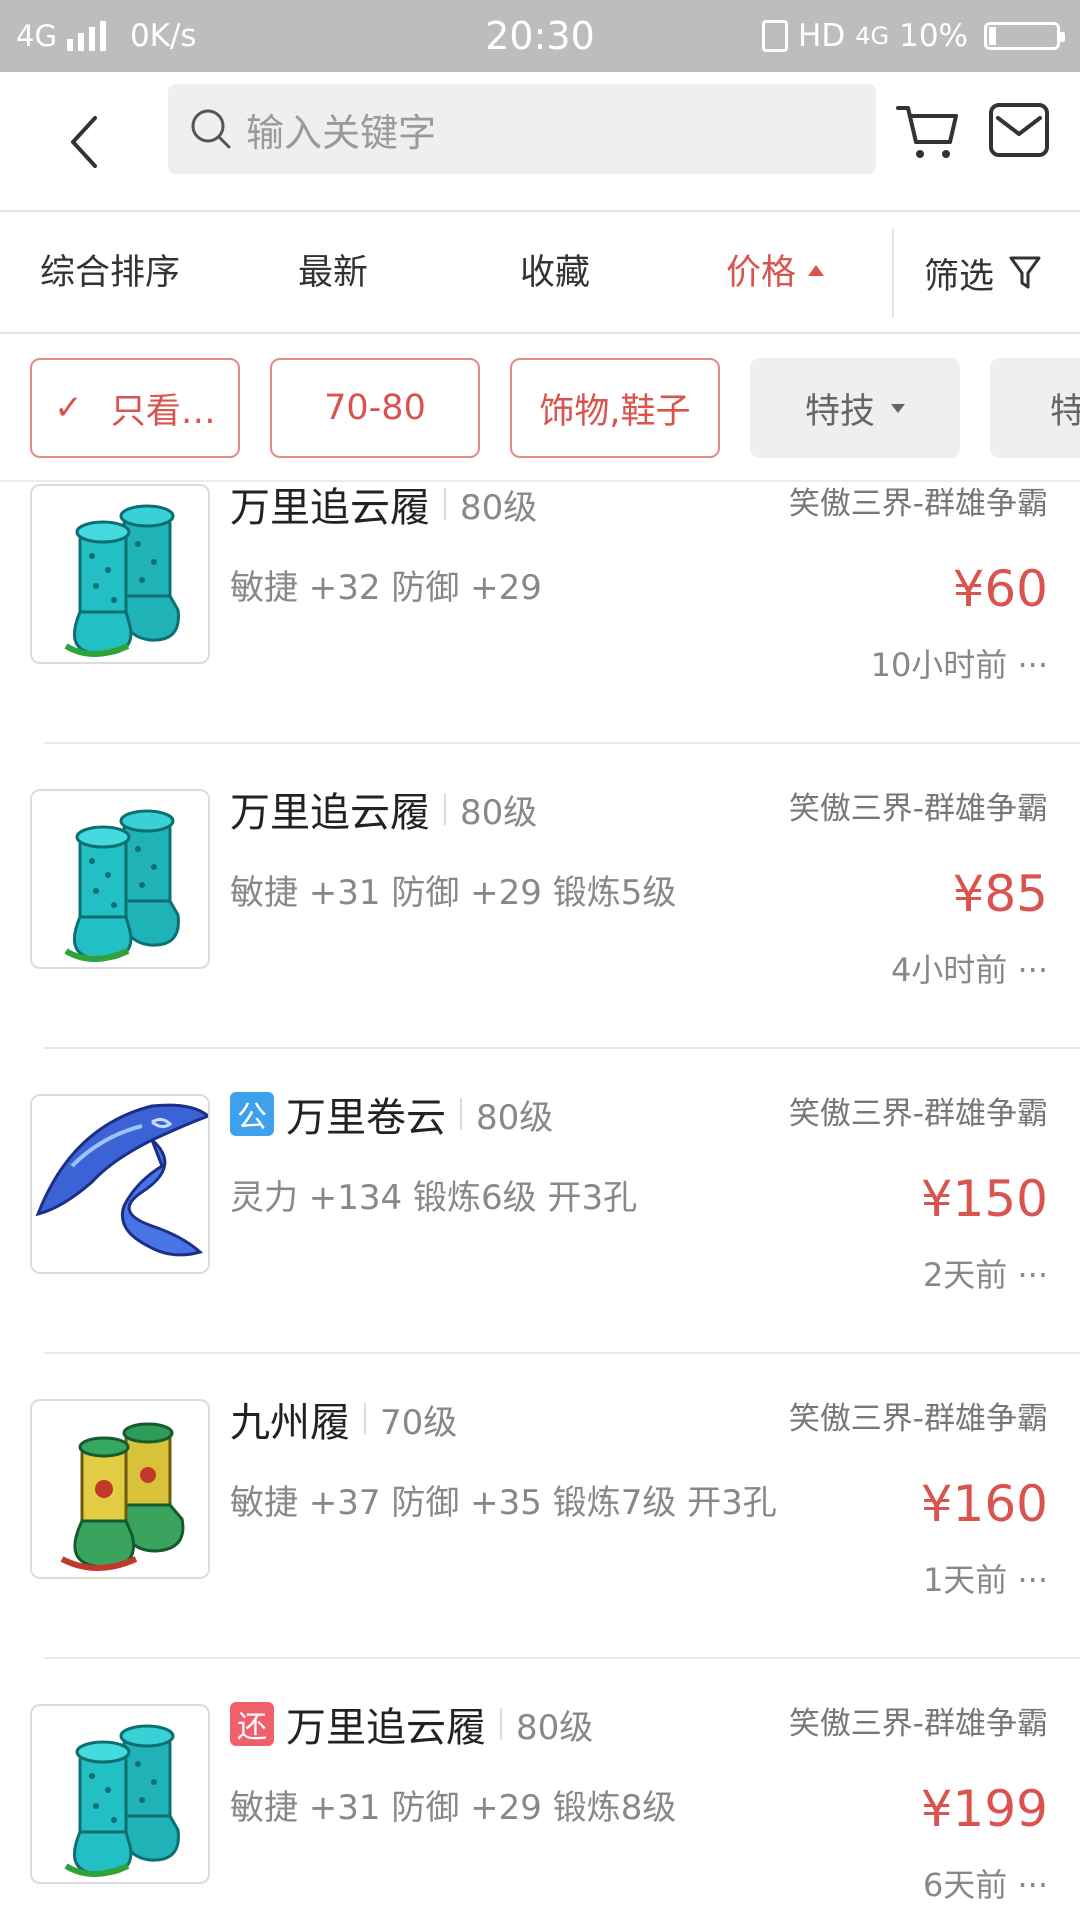 Image resolution: width=1080 pixels, height=1920 pixels. I want to click on chip-label: 特, so click(1065, 408).